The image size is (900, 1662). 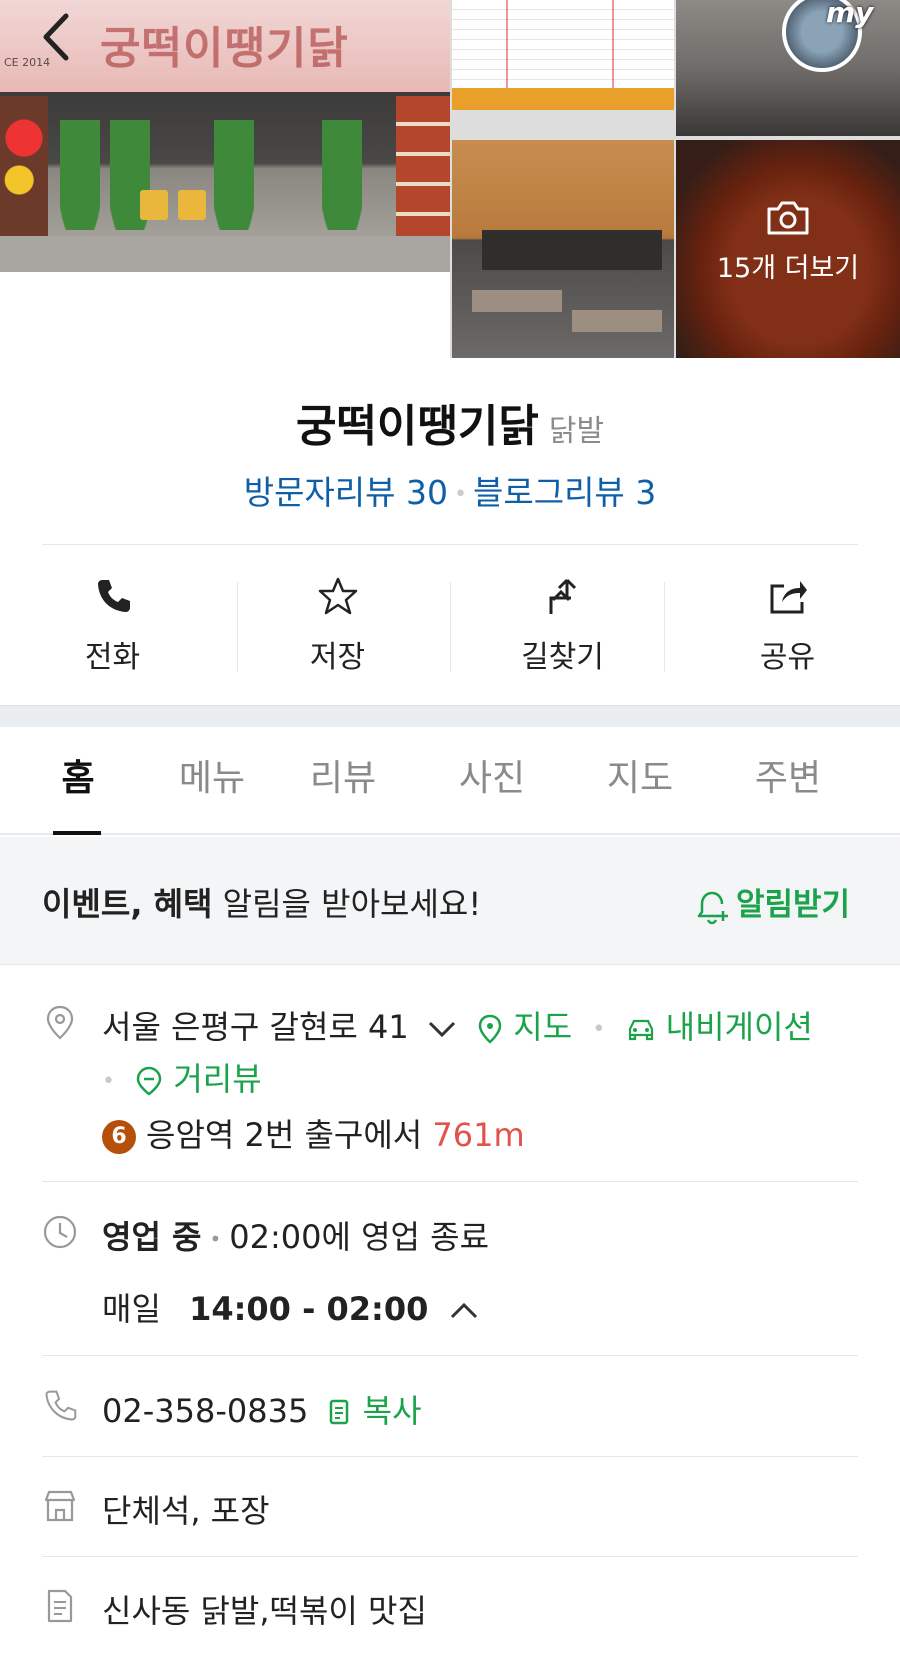 I want to click on menu-photo, so click(x=563, y=55).